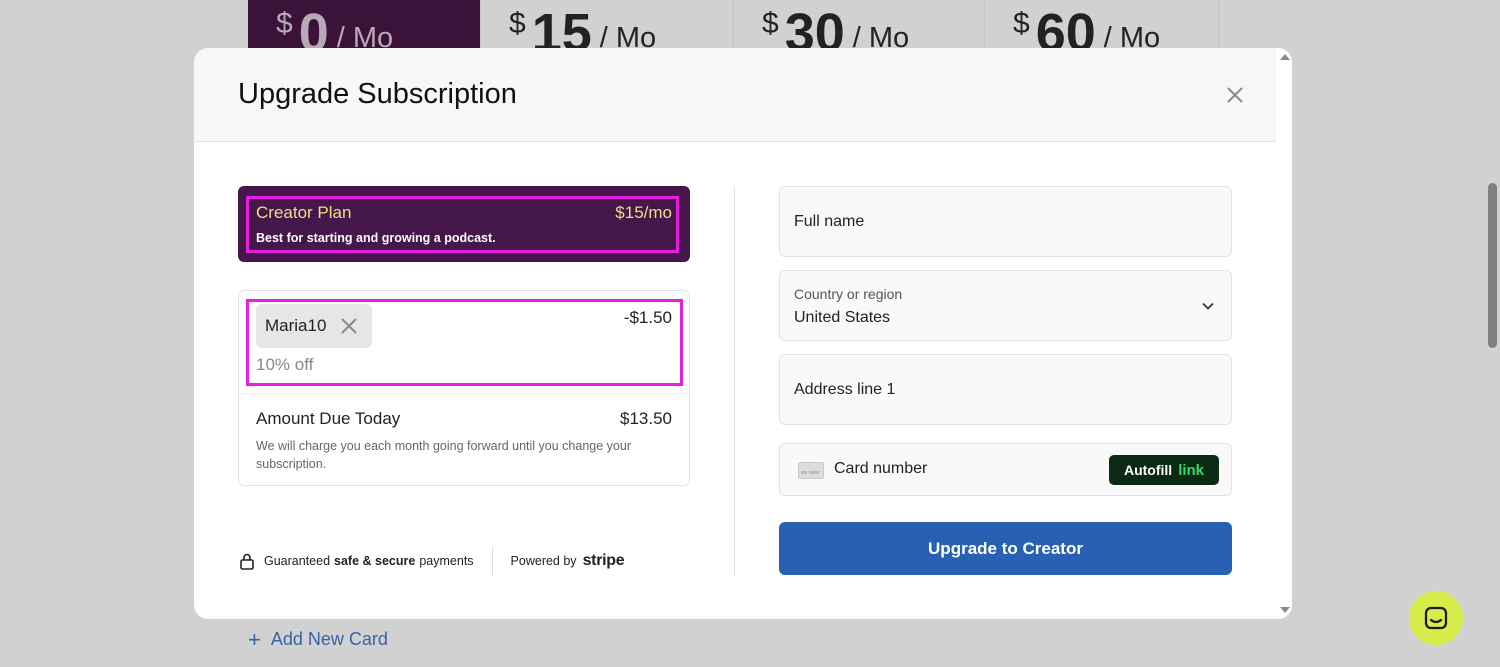  Describe the element at coordinates (646, 418) in the screenshot. I see `amount-due-value: $13.50` at that location.